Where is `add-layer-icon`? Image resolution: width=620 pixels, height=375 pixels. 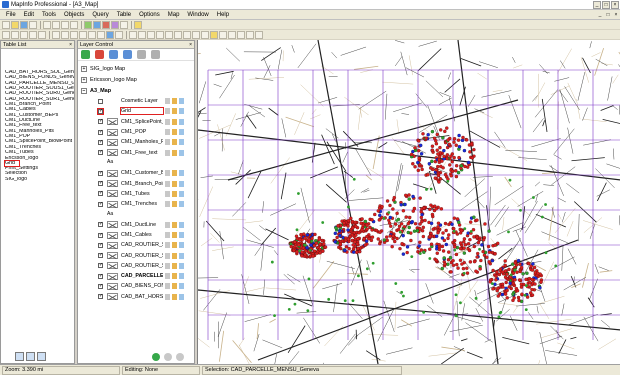 add-layer-icon is located at coordinates (85, 54).